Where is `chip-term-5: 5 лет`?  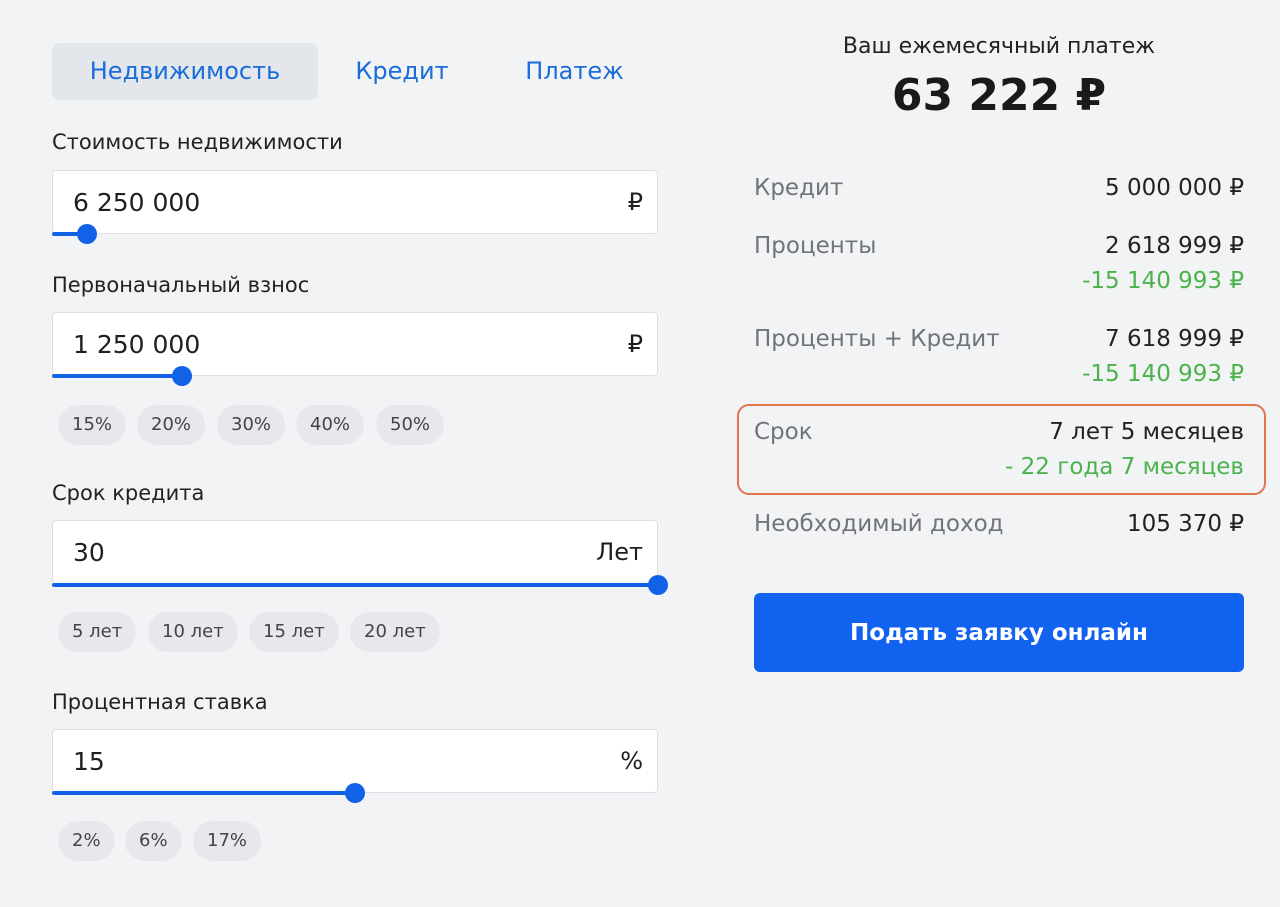 chip-term-5: 5 лет is located at coordinates (97, 632).